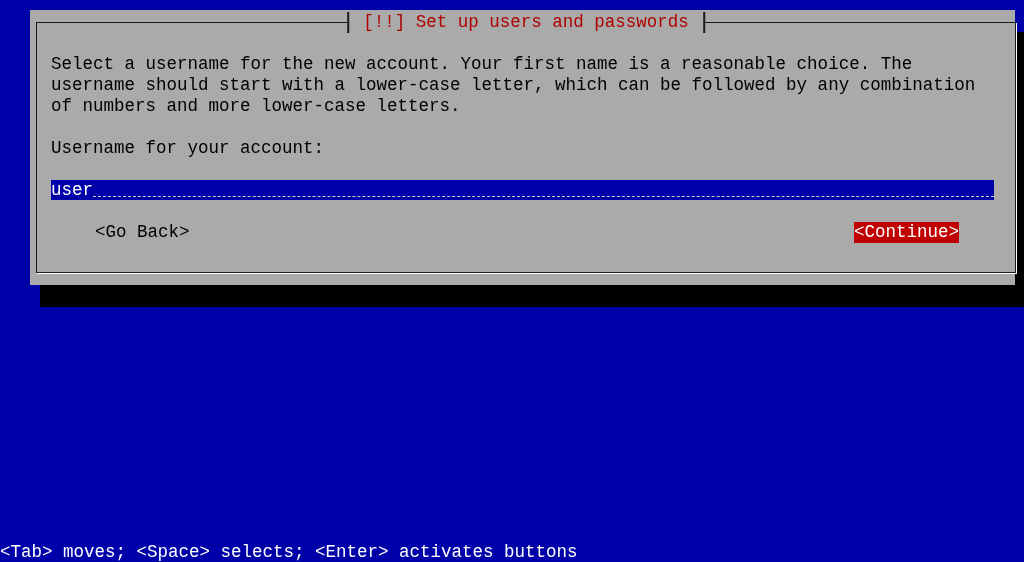 This screenshot has width=1024, height=562. What do you see at coordinates (188, 148) in the screenshot?
I see `field-label: Username for your account:` at bounding box center [188, 148].